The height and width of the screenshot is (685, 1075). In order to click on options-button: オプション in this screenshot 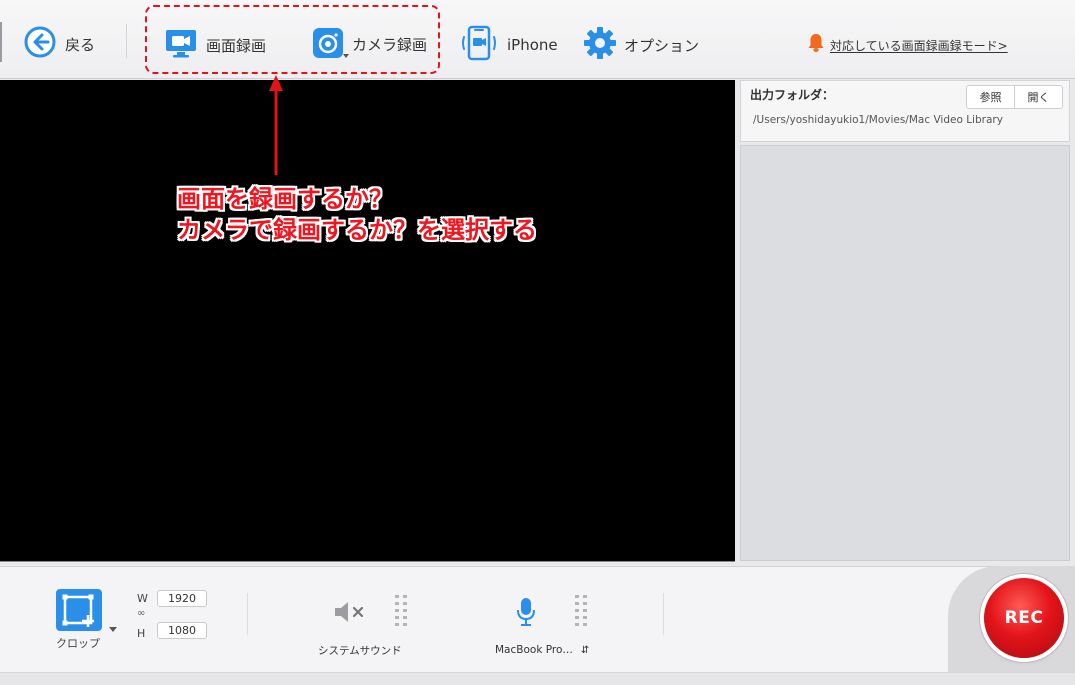, I will do `click(640, 45)`.